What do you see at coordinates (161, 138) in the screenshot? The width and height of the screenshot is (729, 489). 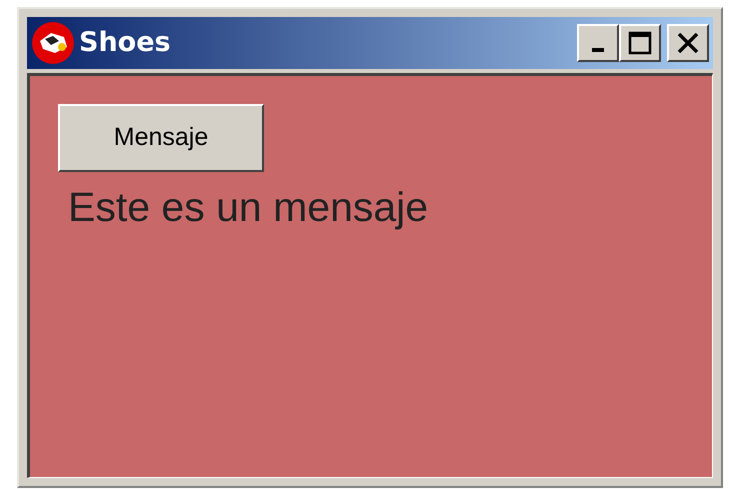 I see `message-button: Mensaje` at bounding box center [161, 138].